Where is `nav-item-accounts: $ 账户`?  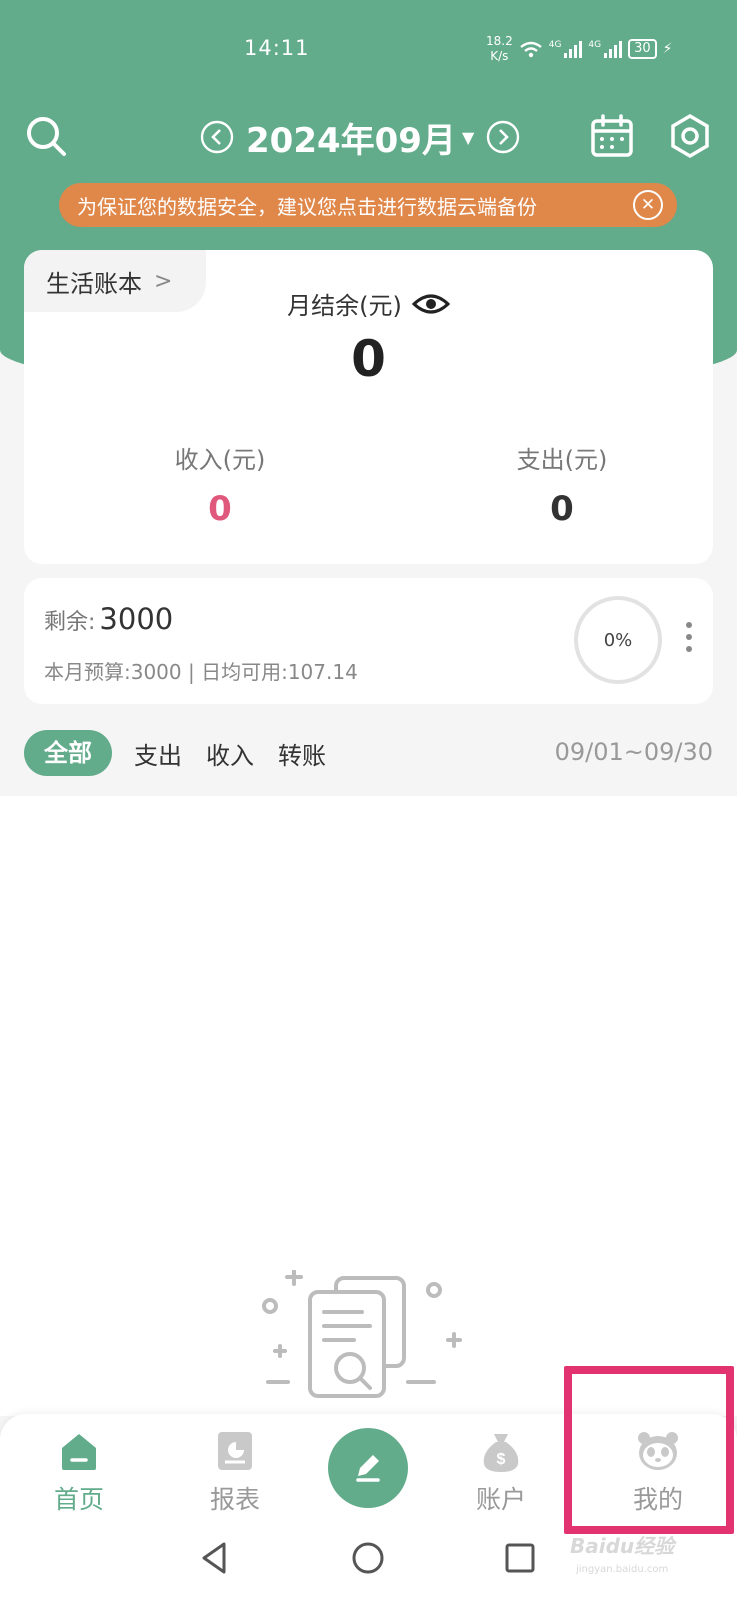
nav-item-accounts: $ 账户 is located at coordinates (501, 1472).